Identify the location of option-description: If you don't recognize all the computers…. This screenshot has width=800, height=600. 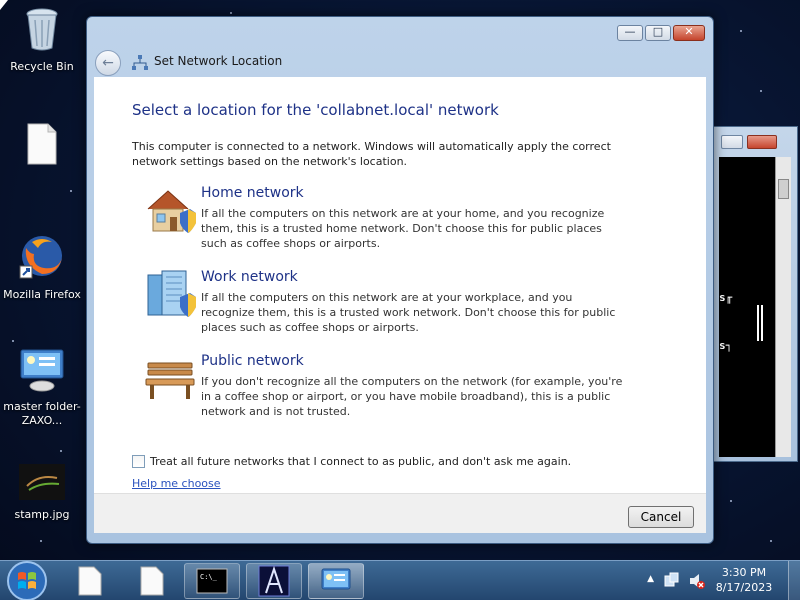
(412, 396).